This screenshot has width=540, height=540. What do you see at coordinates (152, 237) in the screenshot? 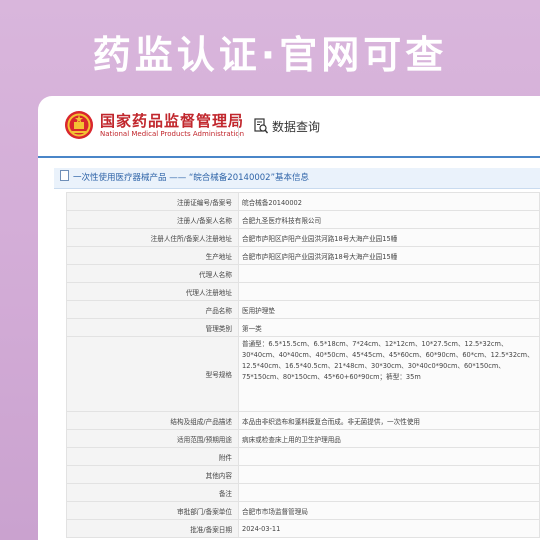
I see `row-label: 注册人住所/备案人注册地址` at bounding box center [152, 237].